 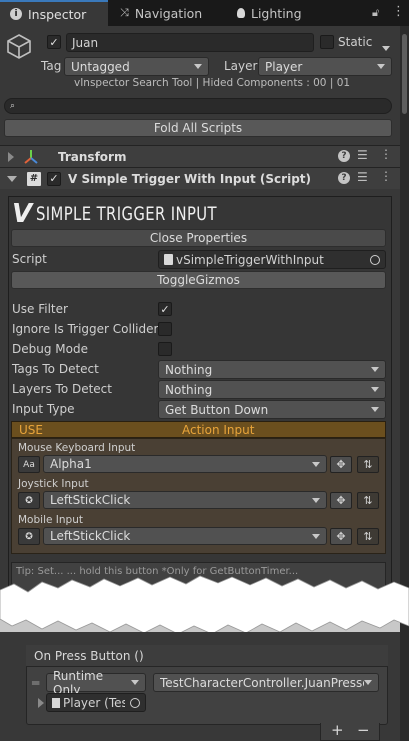 What do you see at coordinates (185, 464) in the screenshot?
I see `mouse-keyboard-input-dropdown: Alpha1` at bounding box center [185, 464].